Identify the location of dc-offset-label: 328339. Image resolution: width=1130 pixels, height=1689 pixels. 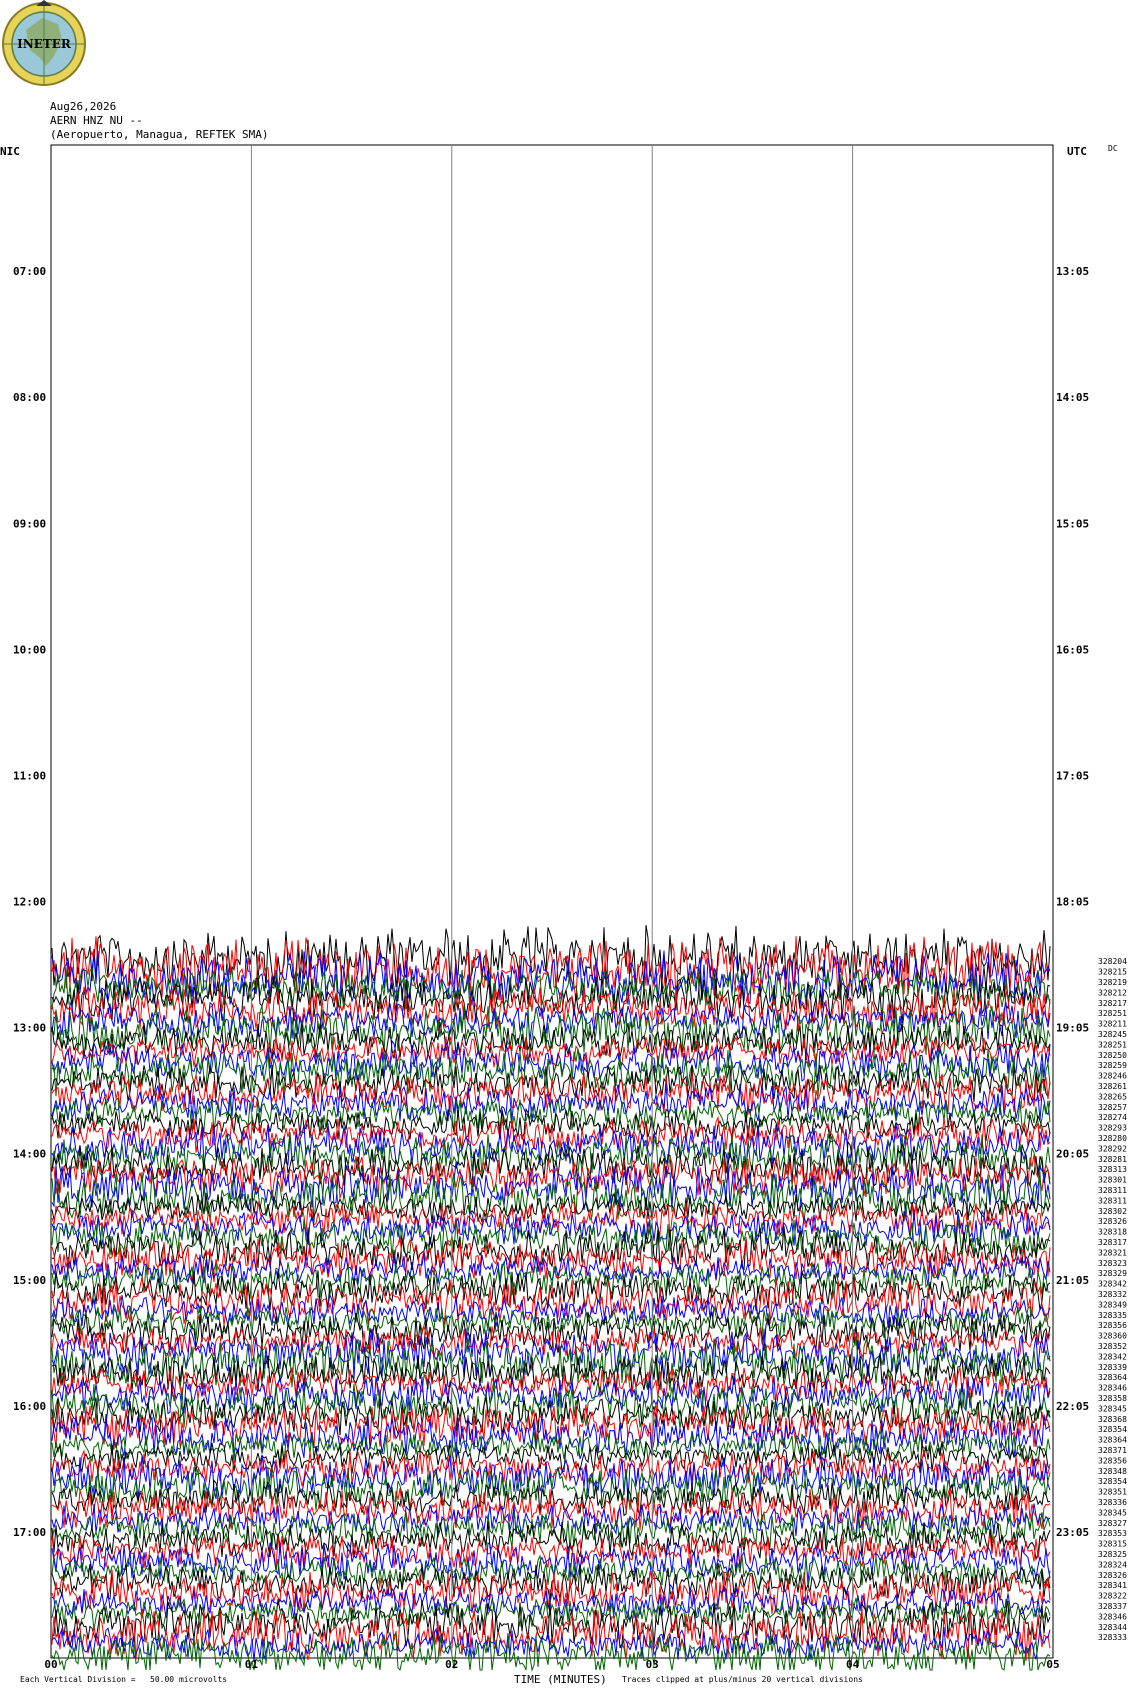
(1112, 1367).